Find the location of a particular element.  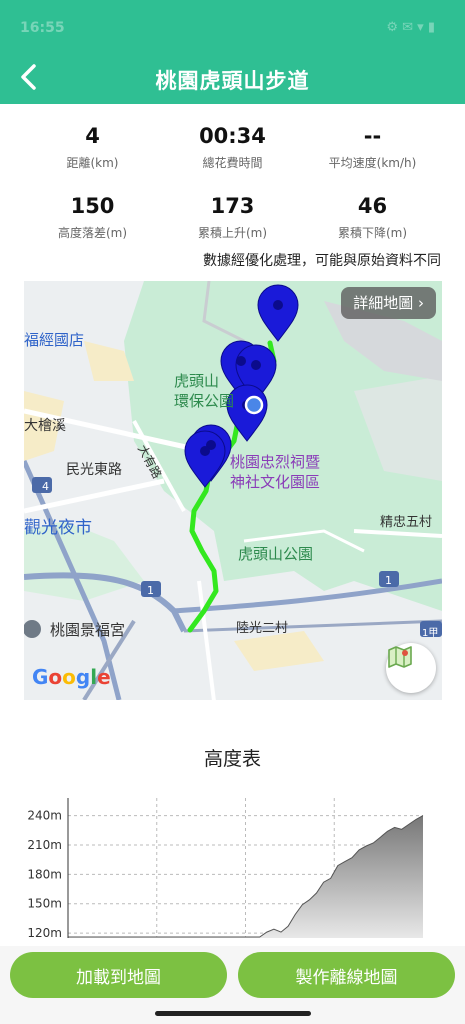

stat-avg-speed: -- 平均速度(km/h) is located at coordinates (372, 147).